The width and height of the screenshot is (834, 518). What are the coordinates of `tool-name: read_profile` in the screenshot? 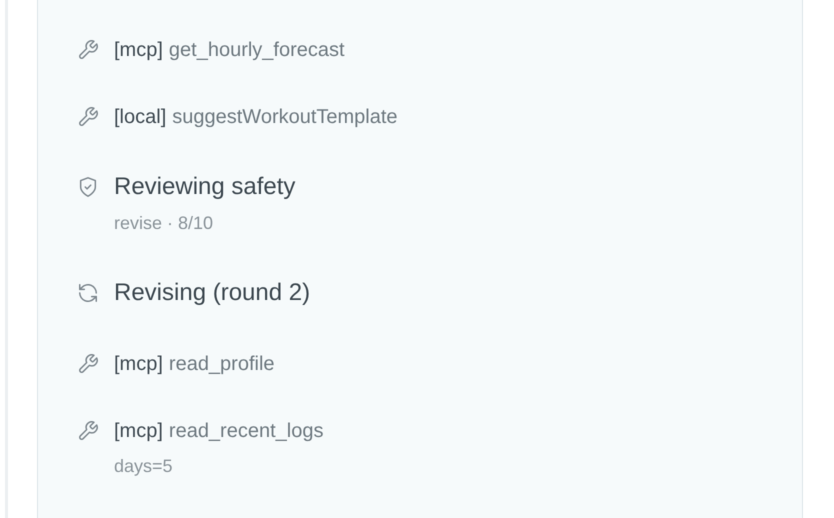 It's located at (221, 364).